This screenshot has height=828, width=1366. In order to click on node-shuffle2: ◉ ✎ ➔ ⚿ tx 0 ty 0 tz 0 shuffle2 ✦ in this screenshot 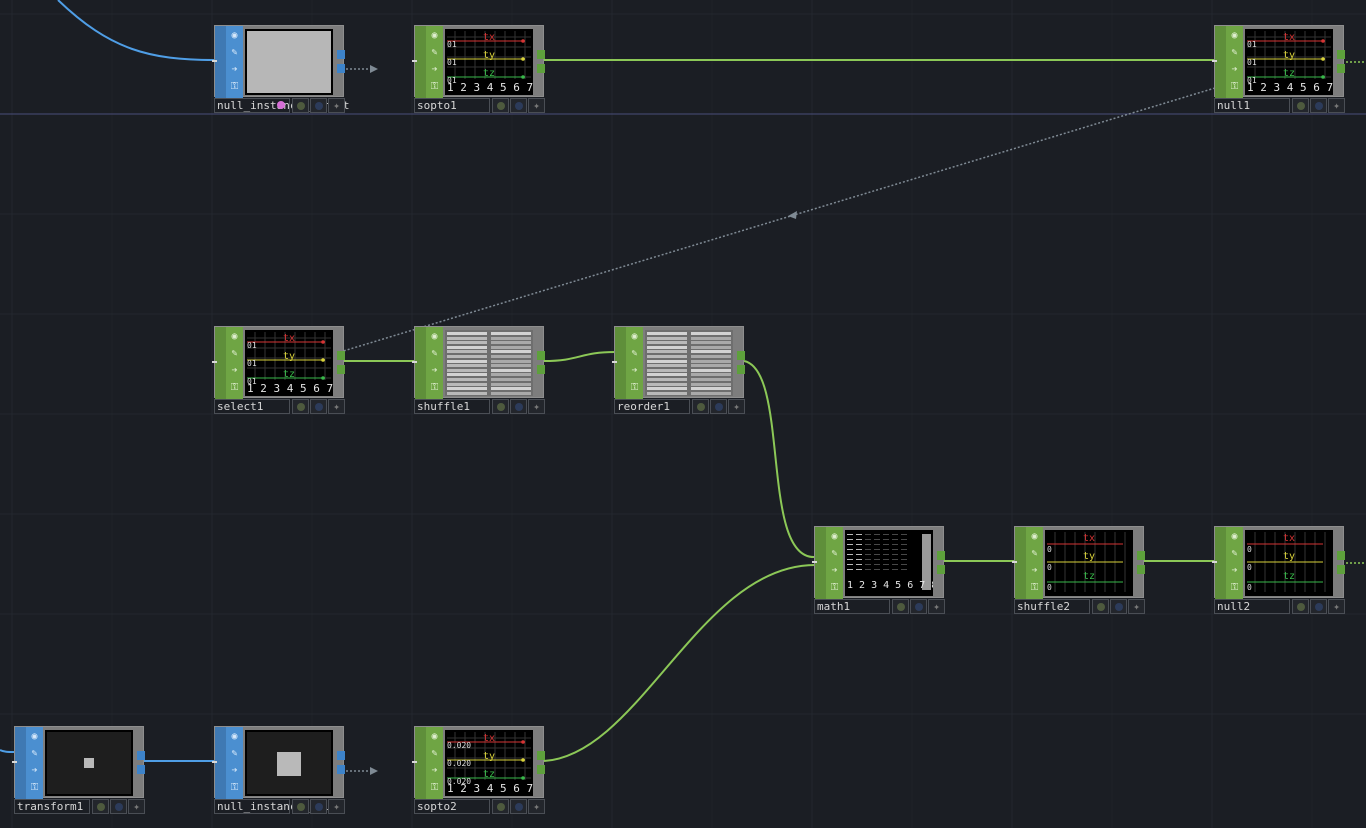, I will do `click(1078, 571)`.